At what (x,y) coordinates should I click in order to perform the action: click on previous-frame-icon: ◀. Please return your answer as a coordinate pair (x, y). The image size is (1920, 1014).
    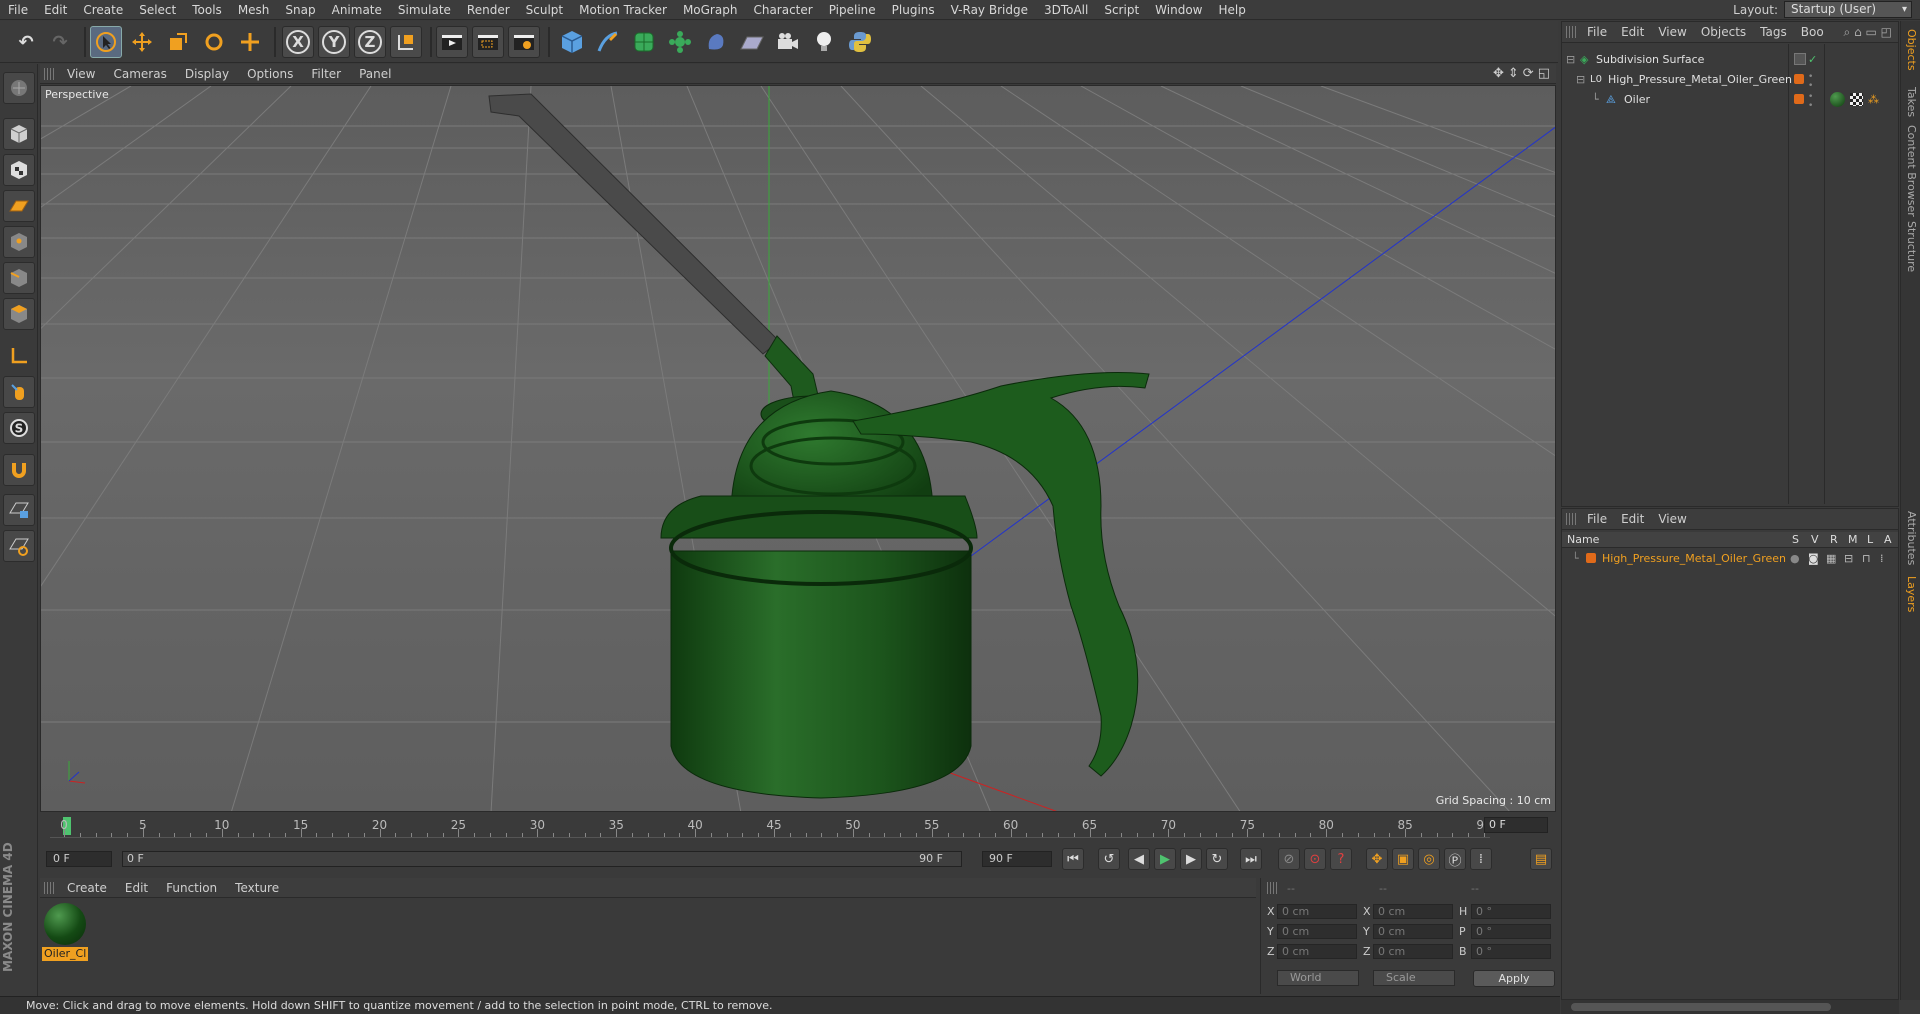
    Looking at the image, I should click on (1139, 859).